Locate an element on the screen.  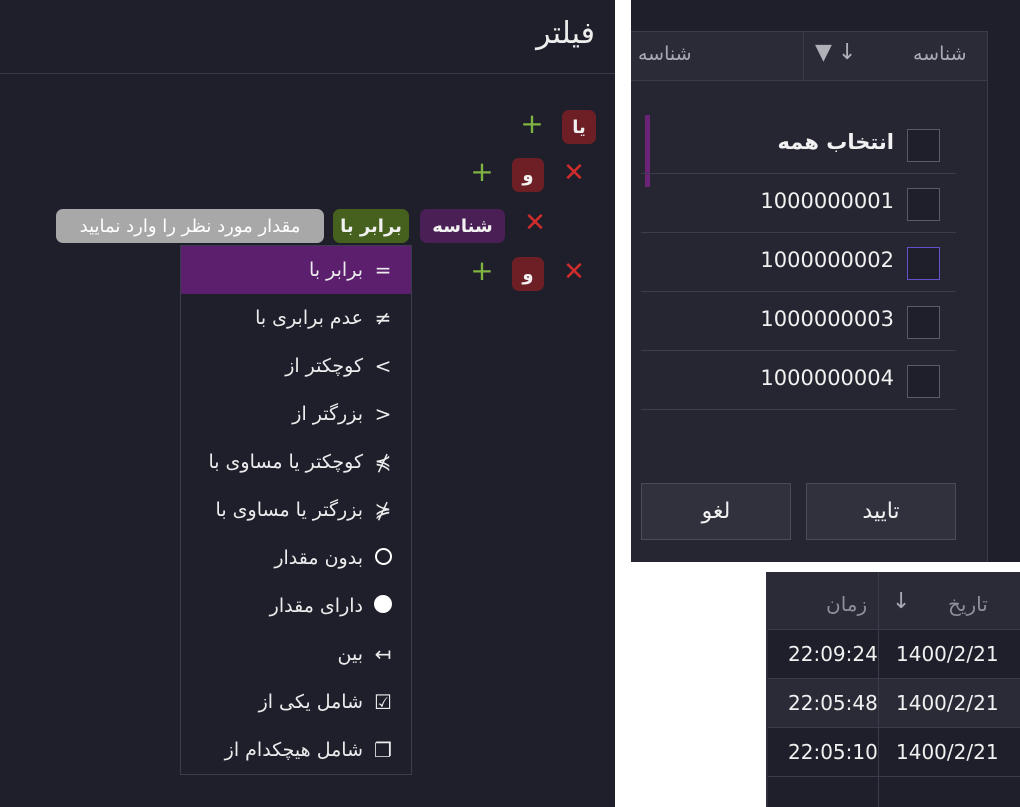
value-input: مقدار مورد نظر را وارد نمایید is located at coordinates (190, 226).